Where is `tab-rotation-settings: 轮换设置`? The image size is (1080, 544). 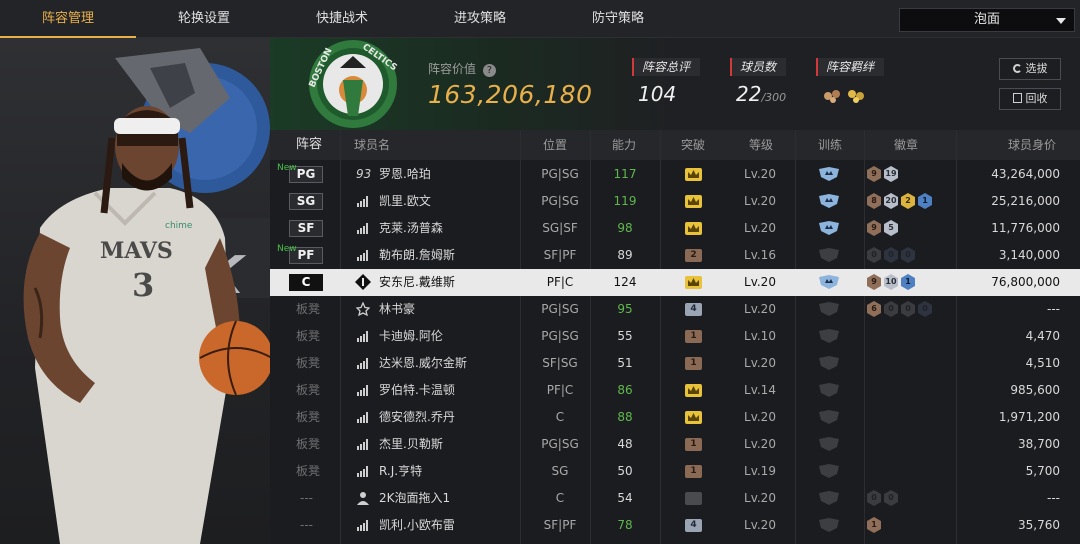 tab-rotation-settings: 轮换设置 is located at coordinates (204, 19).